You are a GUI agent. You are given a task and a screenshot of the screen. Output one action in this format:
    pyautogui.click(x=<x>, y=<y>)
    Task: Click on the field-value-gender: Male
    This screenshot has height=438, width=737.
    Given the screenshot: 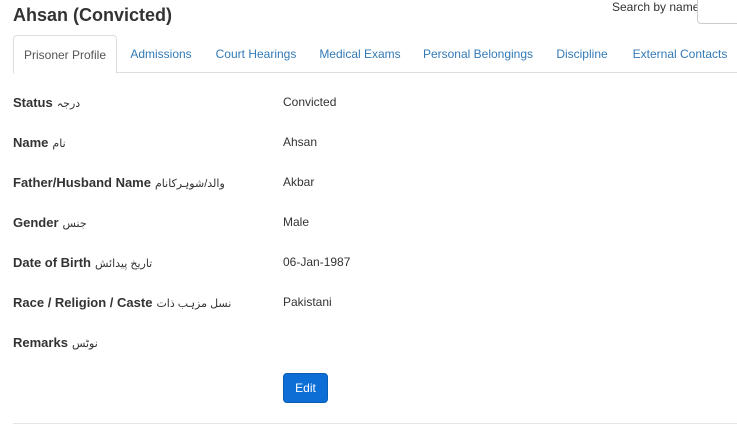 What is the action you would take?
    pyautogui.click(x=296, y=222)
    